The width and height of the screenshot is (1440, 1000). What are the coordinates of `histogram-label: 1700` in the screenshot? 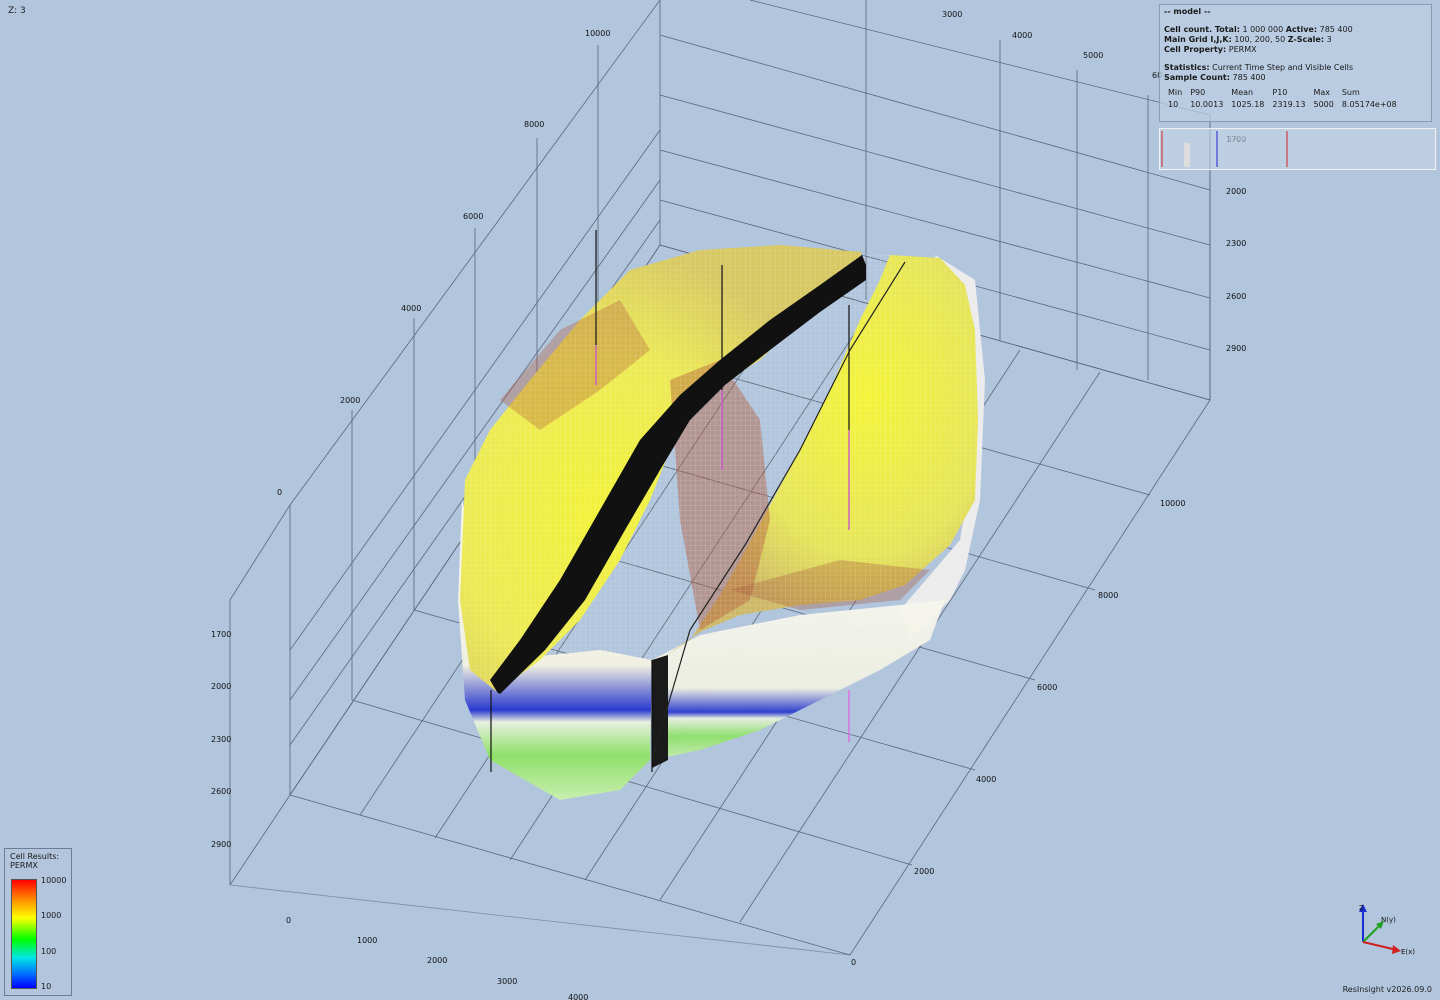 It's located at (1237, 139).